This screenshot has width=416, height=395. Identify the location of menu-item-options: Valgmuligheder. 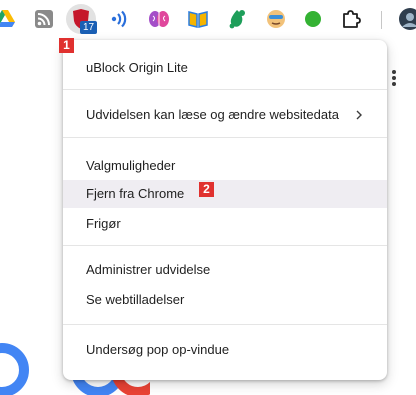
(225, 166).